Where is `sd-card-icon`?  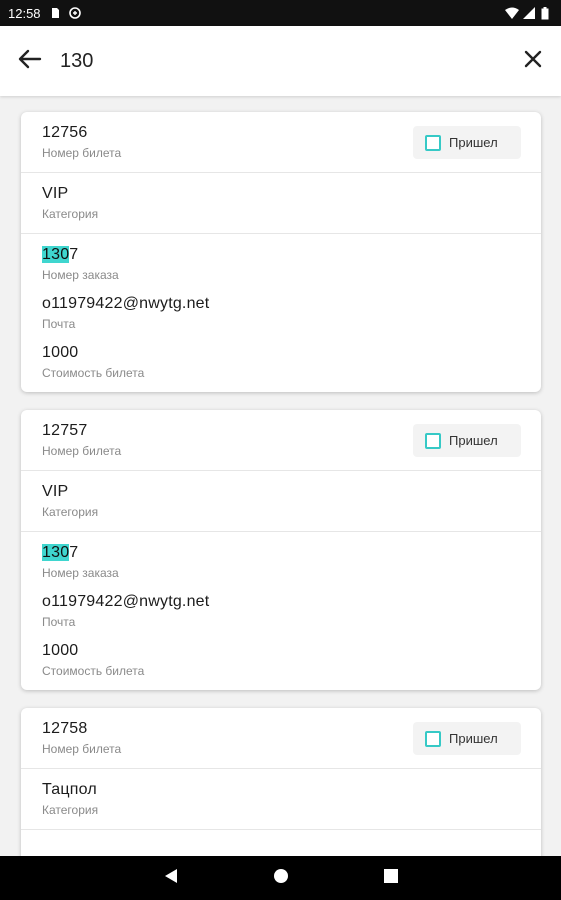 sd-card-icon is located at coordinates (55, 13).